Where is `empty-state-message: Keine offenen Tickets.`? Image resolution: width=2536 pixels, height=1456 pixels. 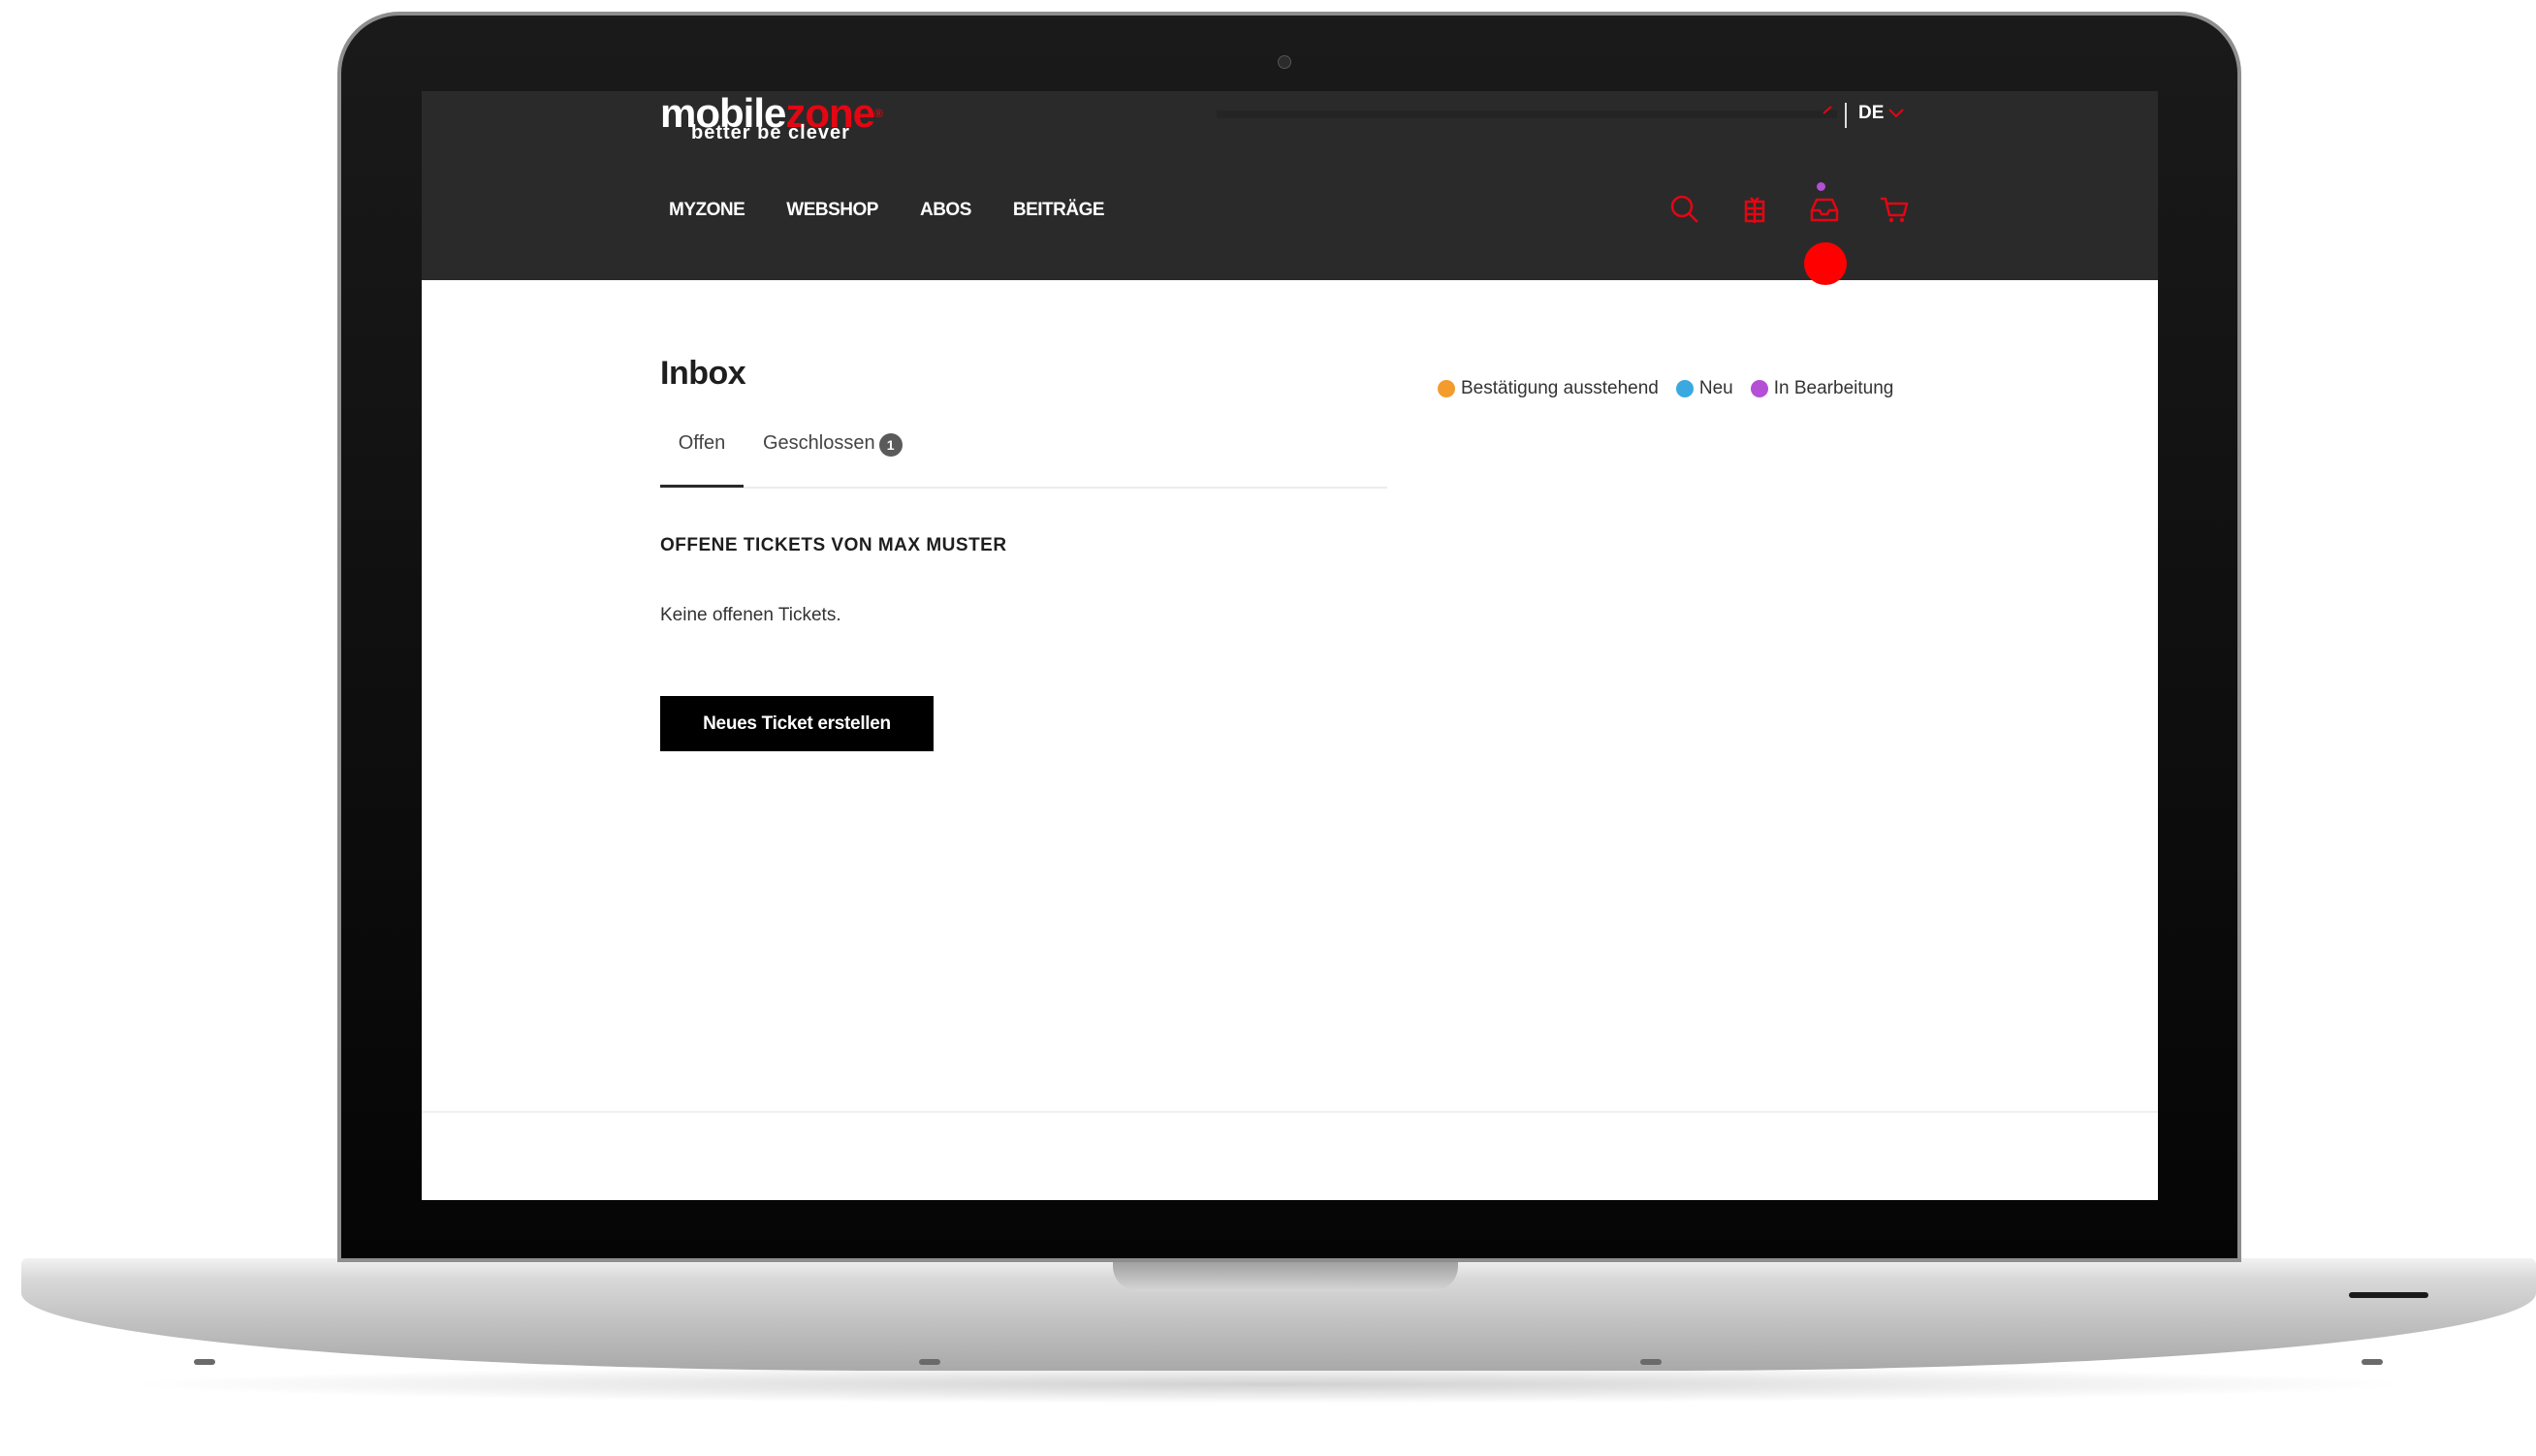 empty-state-message: Keine offenen Tickets. is located at coordinates (750, 615).